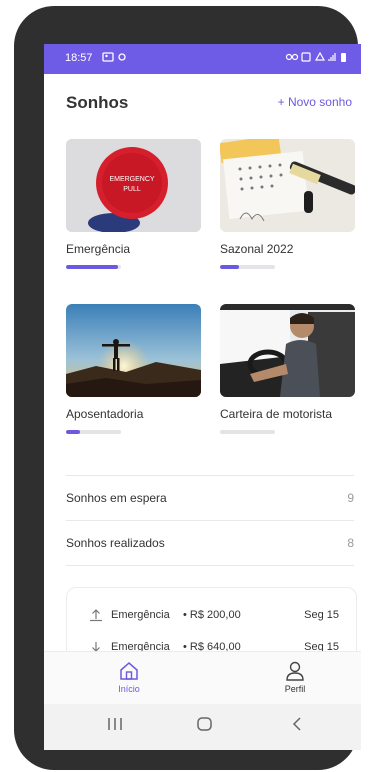 This screenshot has width=372, height=772. Describe the element at coordinates (210, 497) in the screenshot. I see `list-item-waiting: Sonhos em espera 9` at that location.